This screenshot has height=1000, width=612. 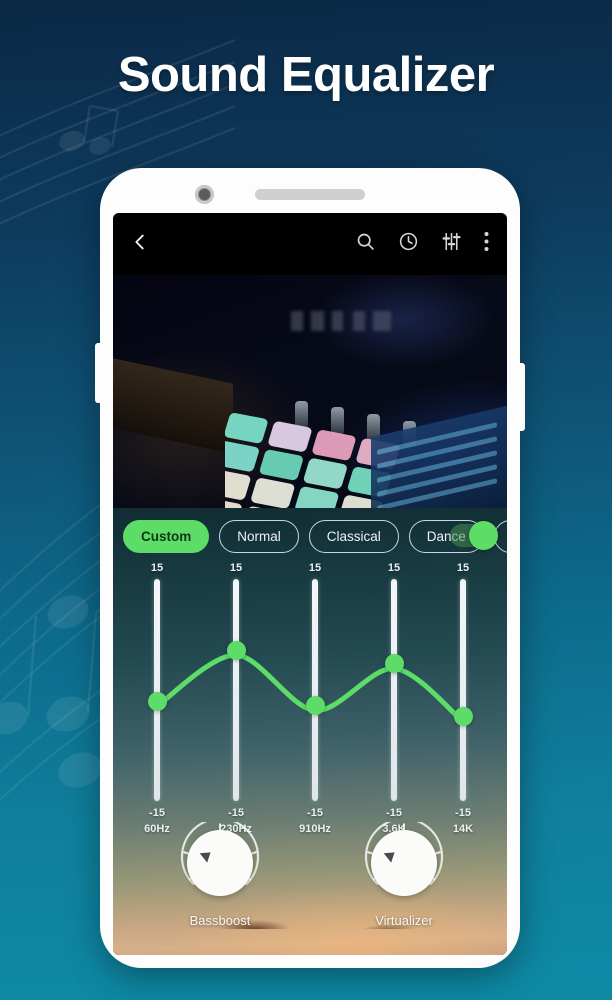 I want to click on preset-chip-label: Custom, so click(x=166, y=536).